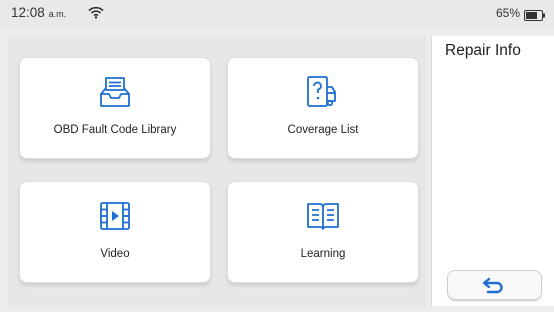 The height and width of the screenshot is (312, 554). I want to click on learning-tile: Learning, so click(323, 232).